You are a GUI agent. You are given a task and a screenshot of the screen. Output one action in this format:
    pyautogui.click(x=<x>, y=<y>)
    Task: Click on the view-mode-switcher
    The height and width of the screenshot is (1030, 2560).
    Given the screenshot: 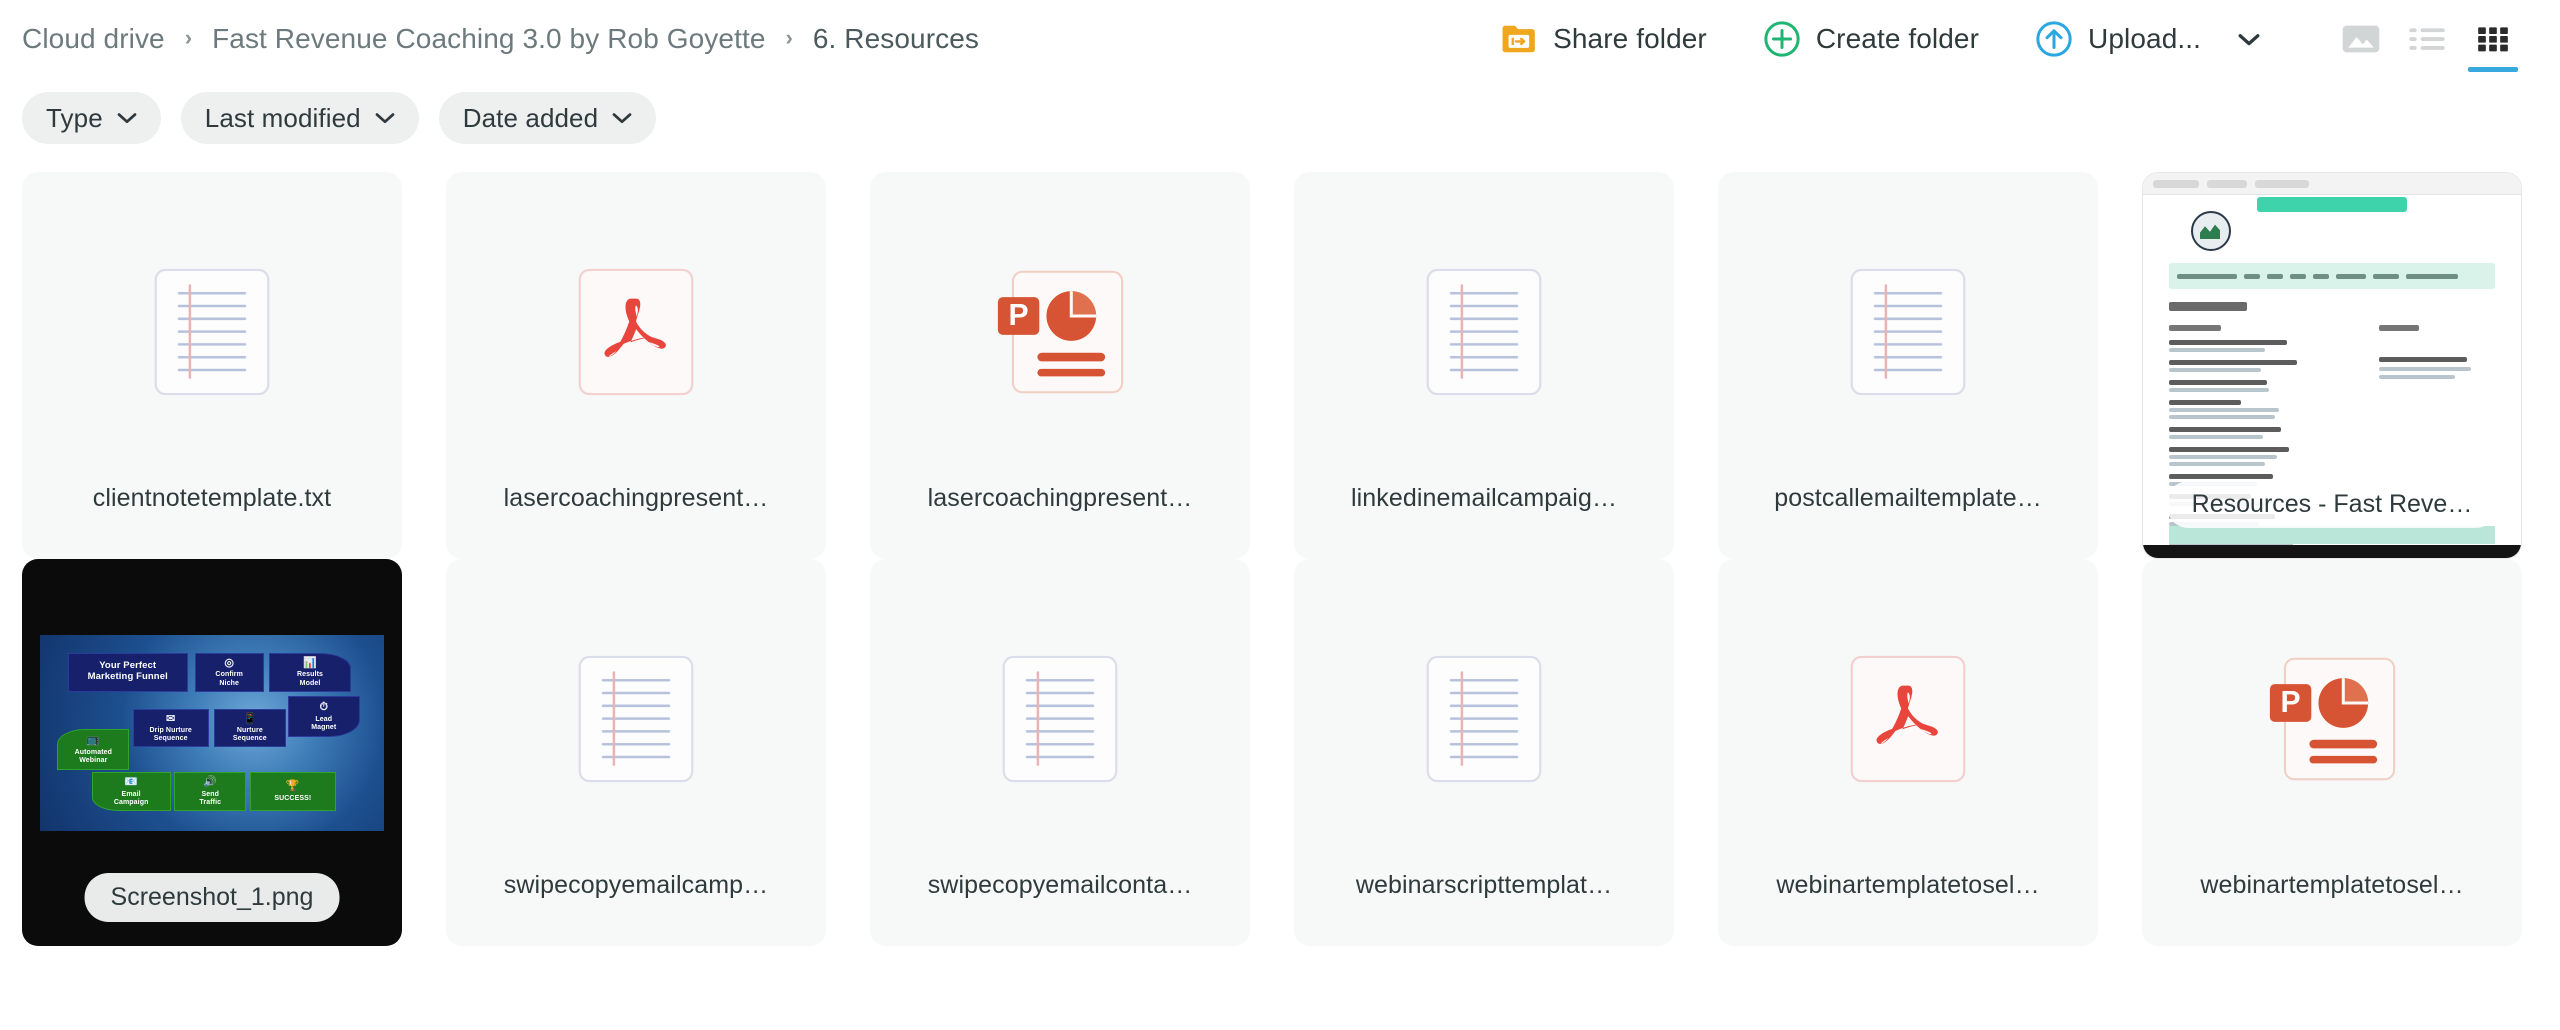 What is the action you would take?
    pyautogui.click(x=2427, y=40)
    